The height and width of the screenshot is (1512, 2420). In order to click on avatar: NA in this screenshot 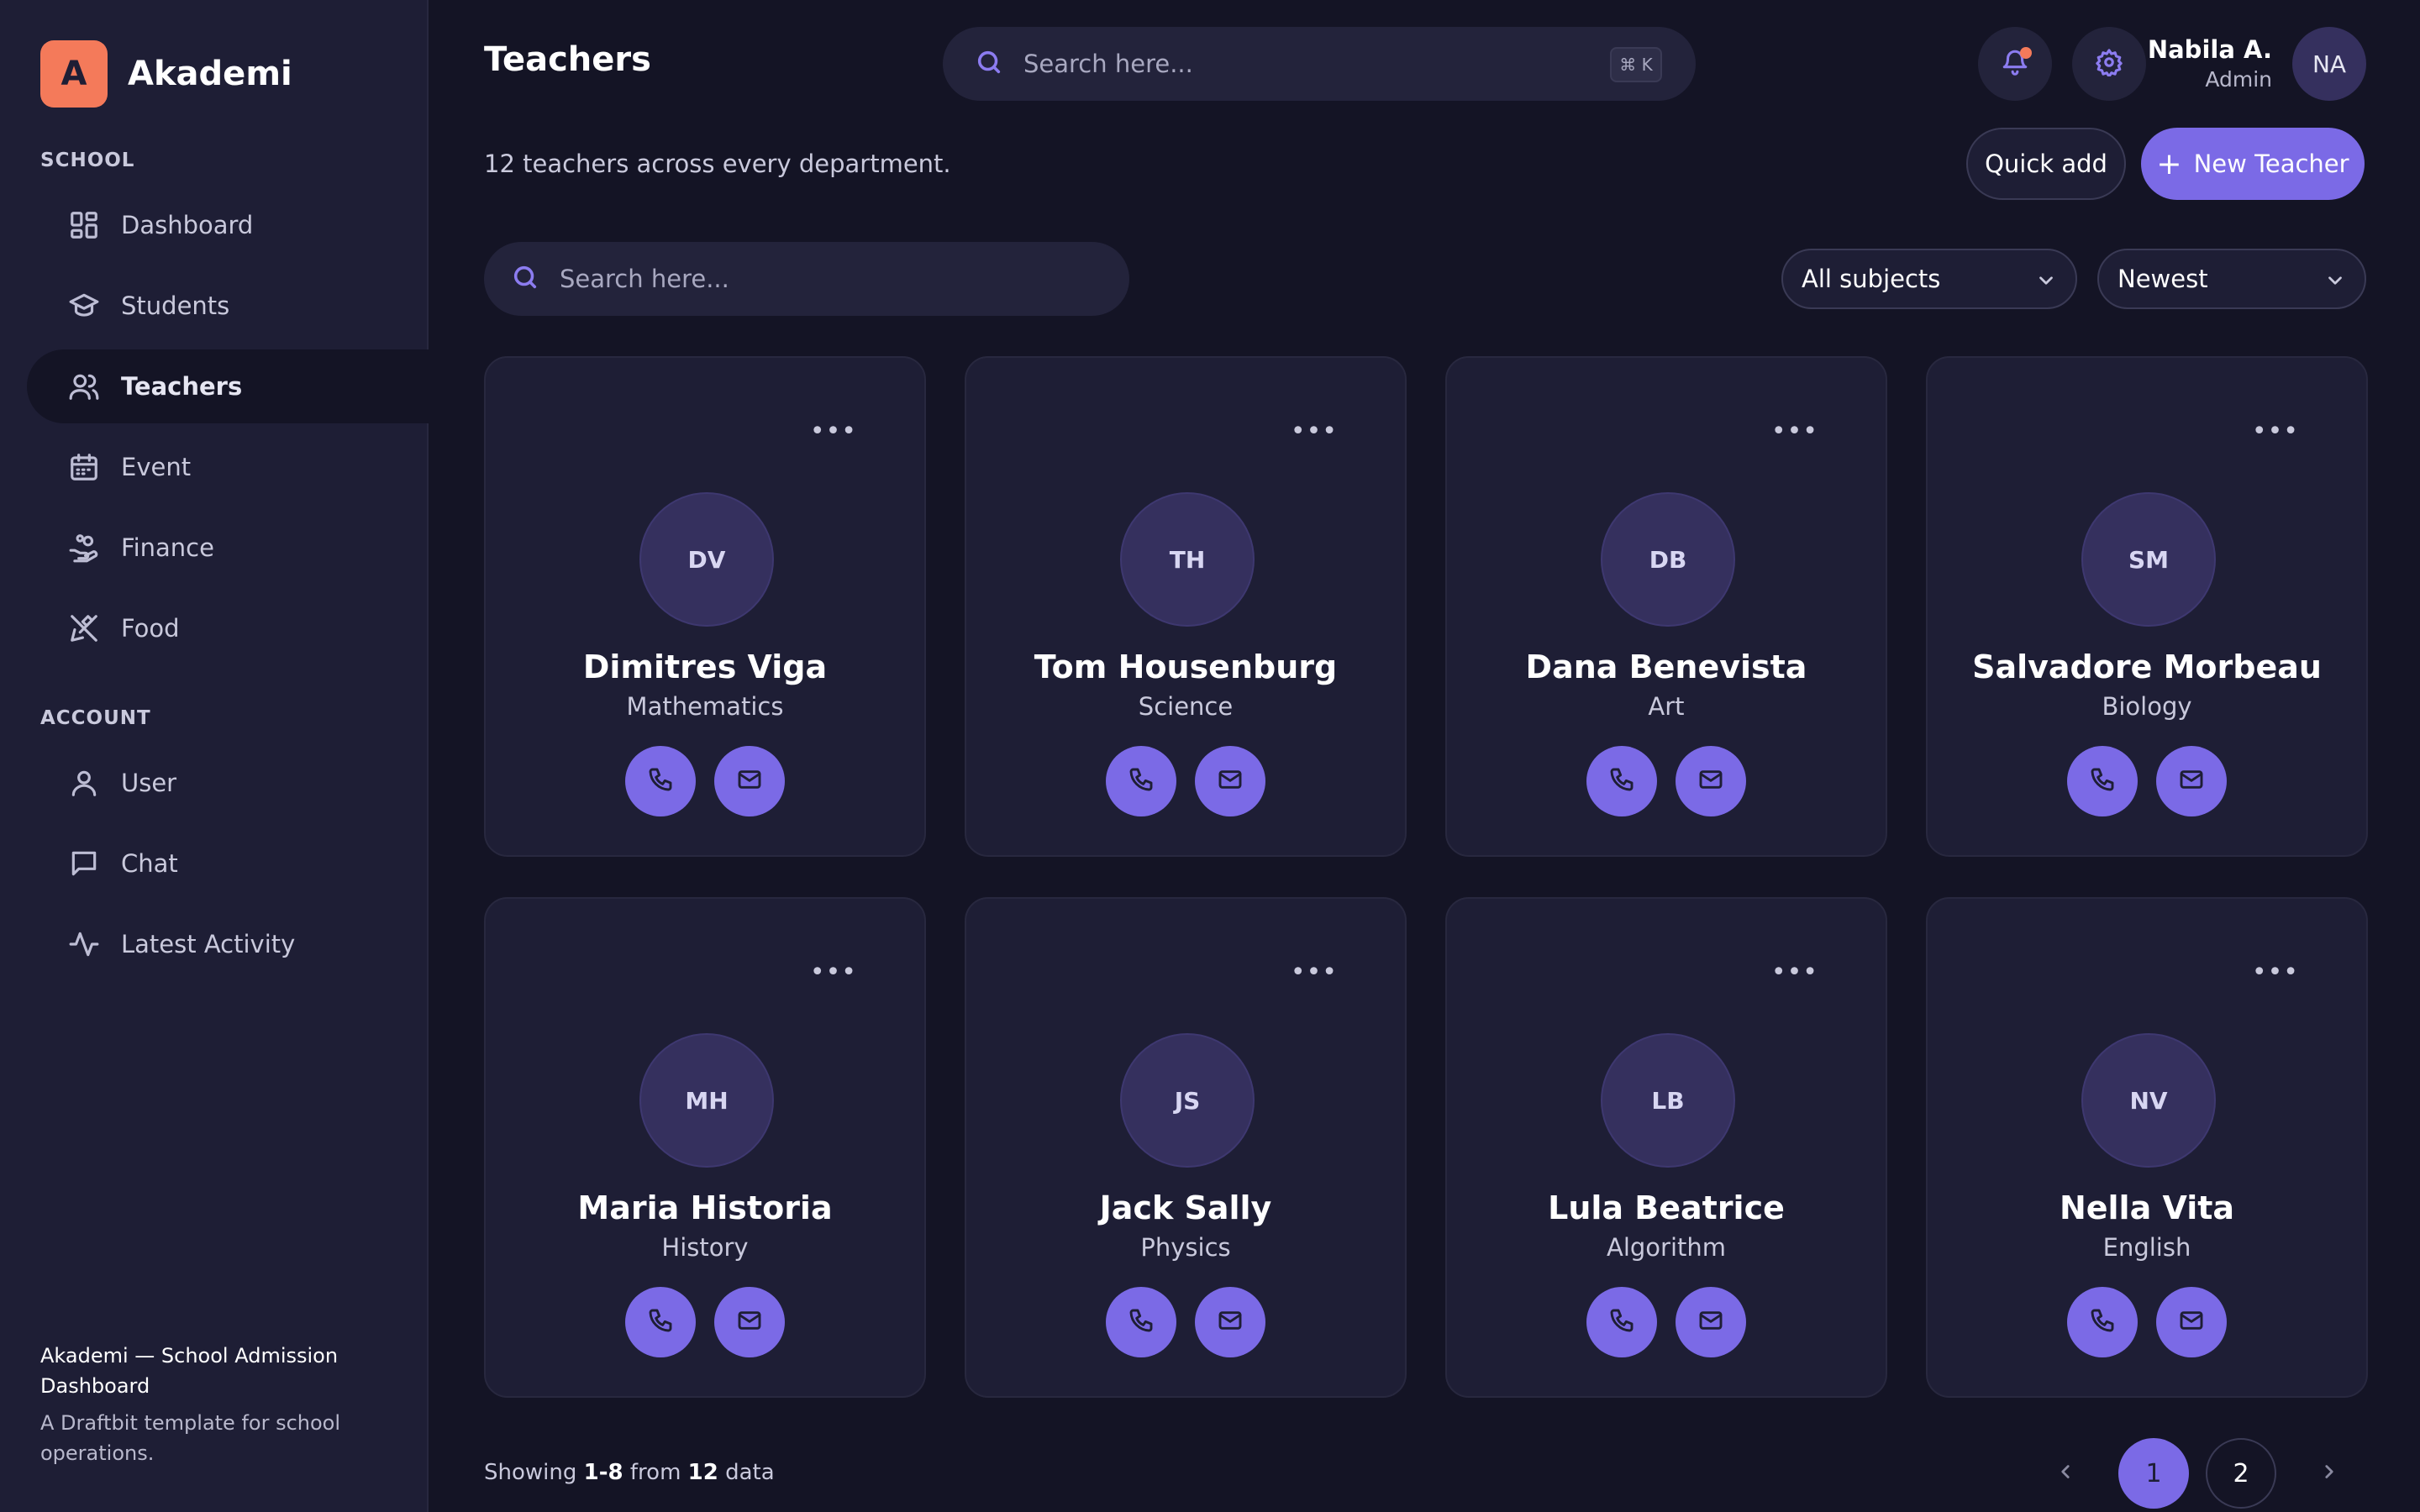, I will do `click(2329, 64)`.